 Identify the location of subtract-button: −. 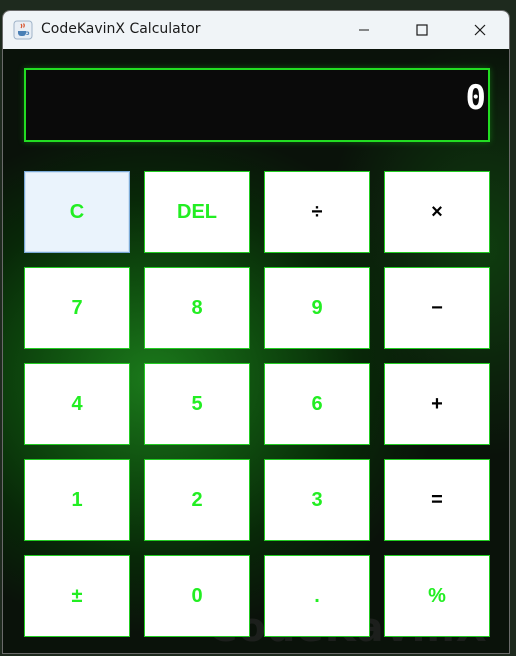
(437, 308).